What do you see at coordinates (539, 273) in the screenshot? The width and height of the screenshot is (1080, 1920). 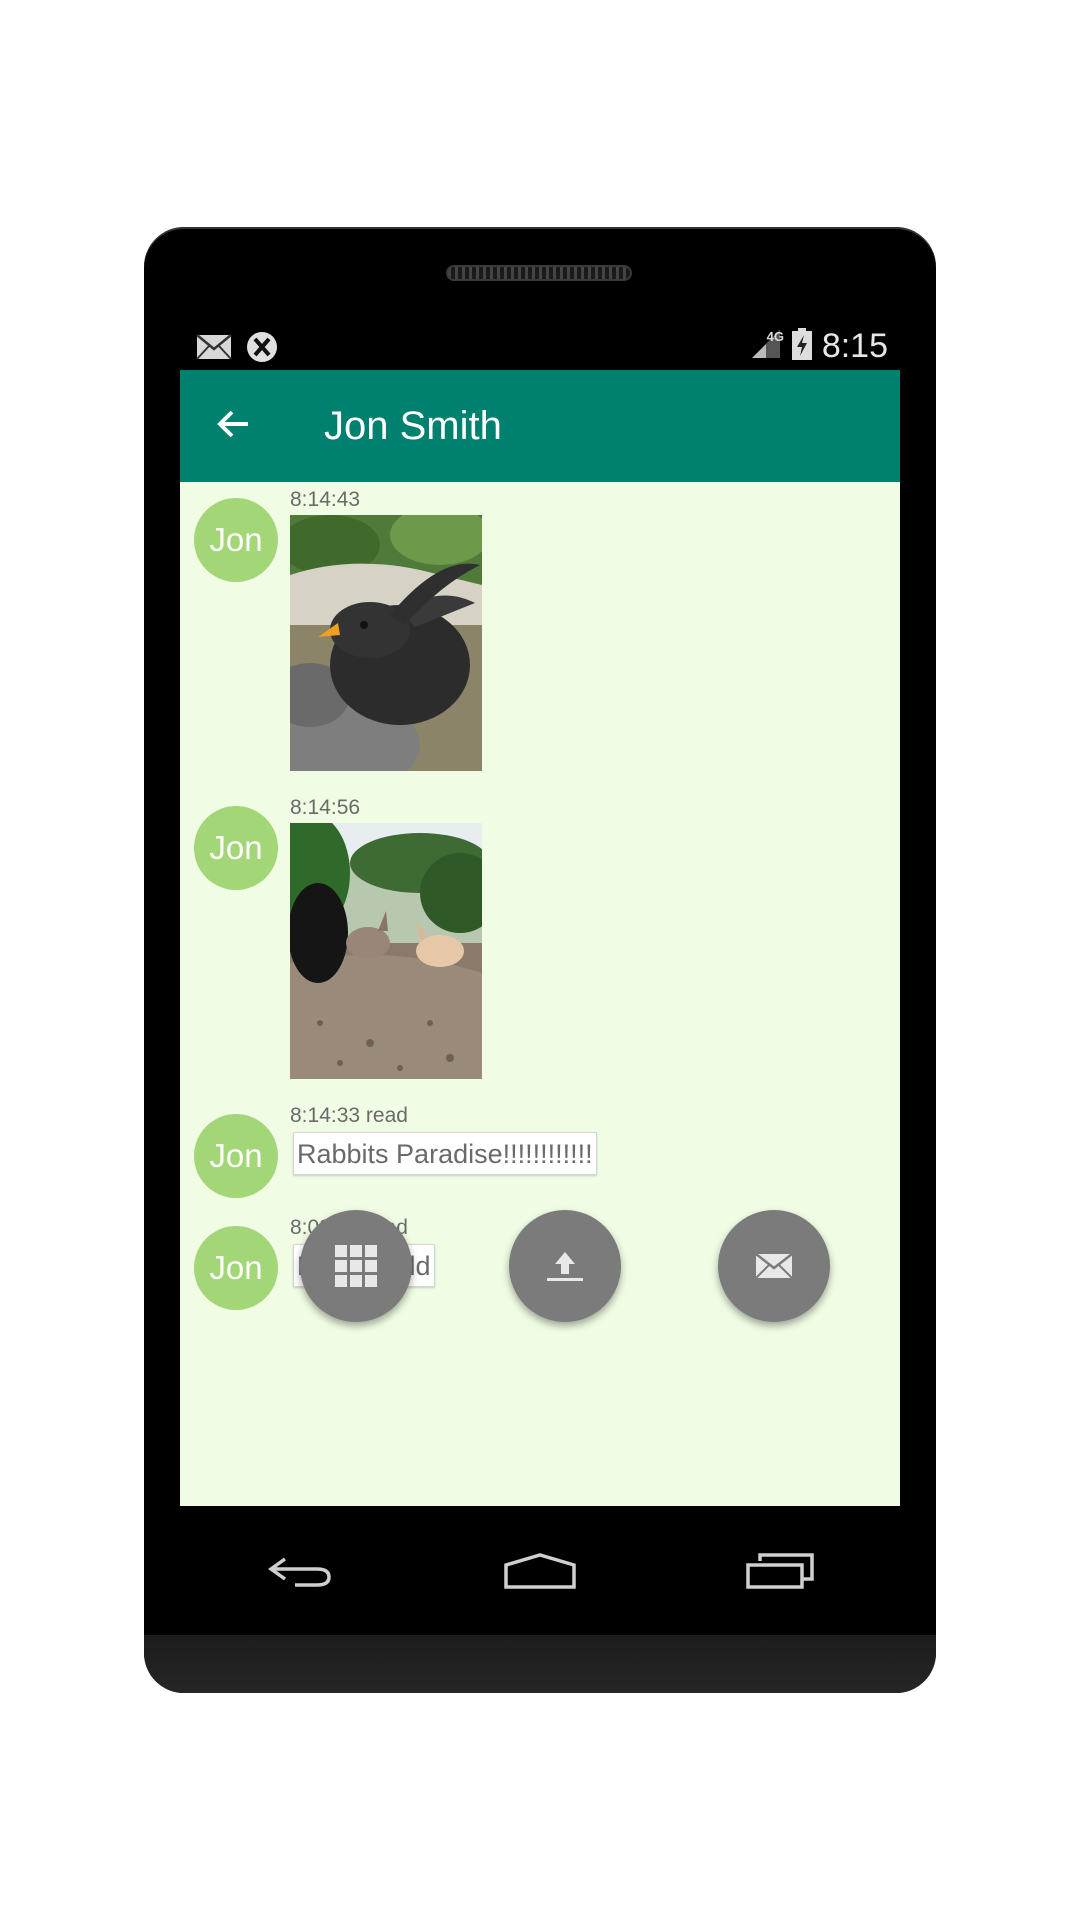 I see `speaker-grille` at bounding box center [539, 273].